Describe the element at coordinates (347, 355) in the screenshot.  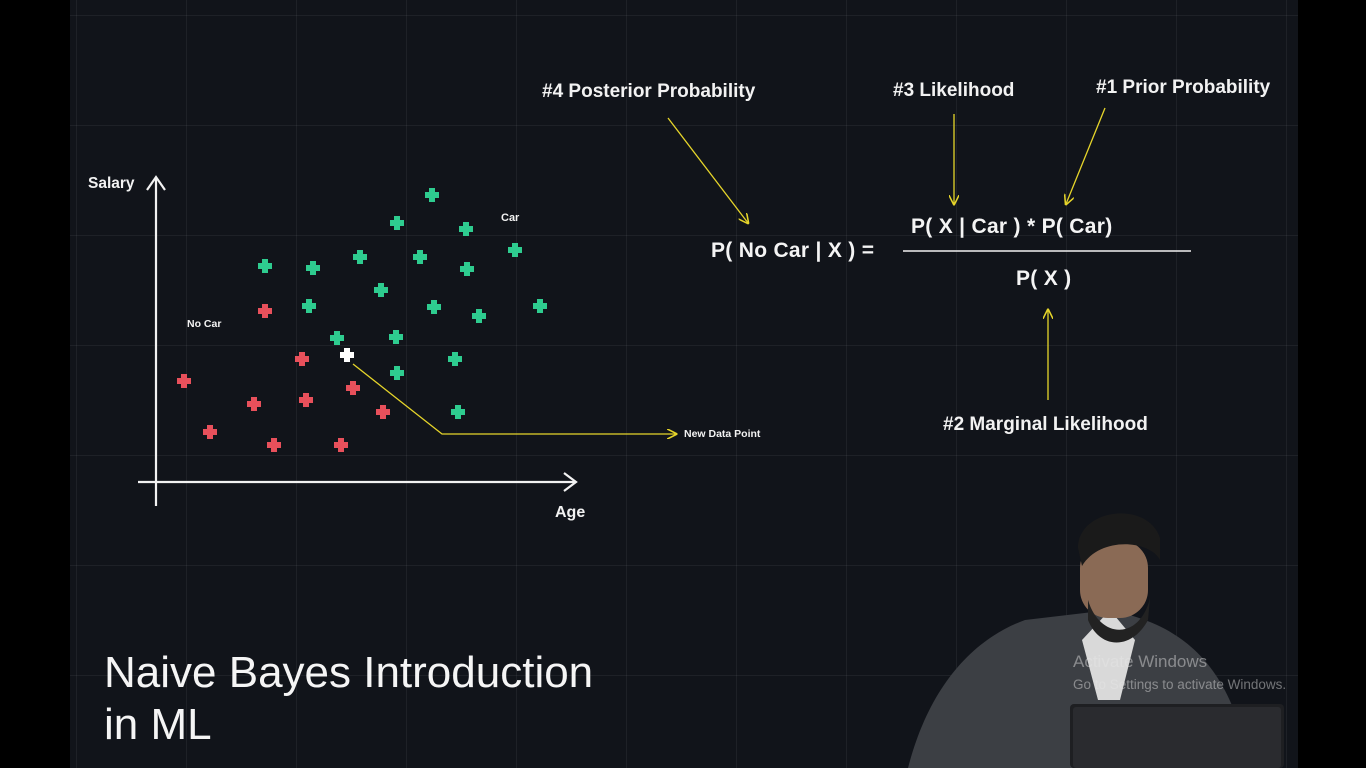
I see `new-data-point` at that location.